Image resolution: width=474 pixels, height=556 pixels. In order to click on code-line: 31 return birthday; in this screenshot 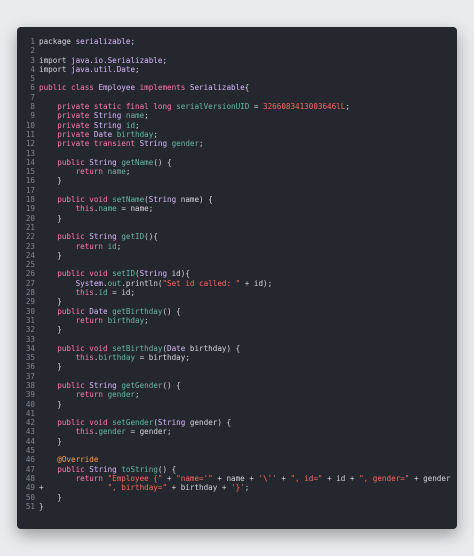, I will do `click(239, 320)`.